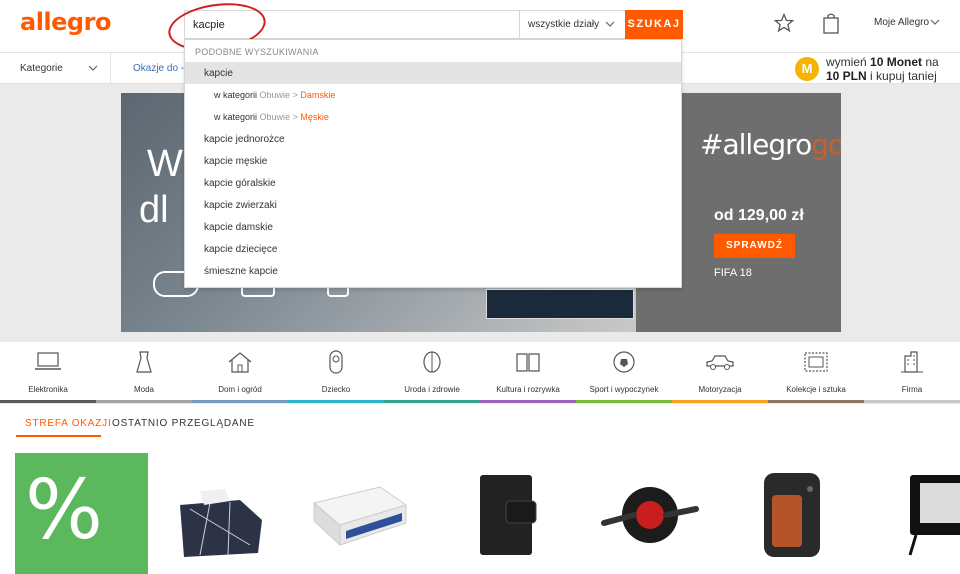 The height and width of the screenshot is (574, 960). Describe the element at coordinates (183, 423) in the screenshot. I see `tab-recently-viewed: OSTATNIO PRZEGLĄDANE` at that location.